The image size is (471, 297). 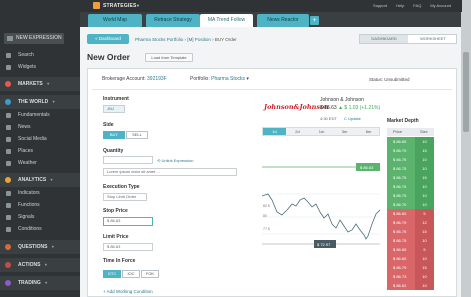 What do you see at coordinates (410, 222) in the screenshot?
I see `market-depth-row: $ 86.79 12` at bounding box center [410, 222].